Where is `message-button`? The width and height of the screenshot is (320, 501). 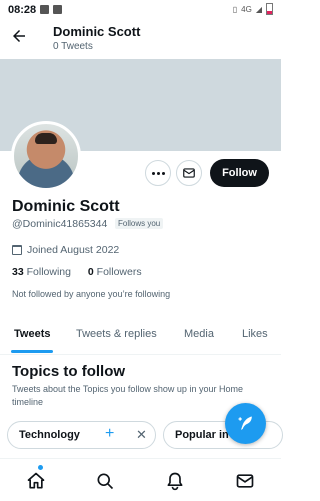
message-button is located at coordinates (189, 173).